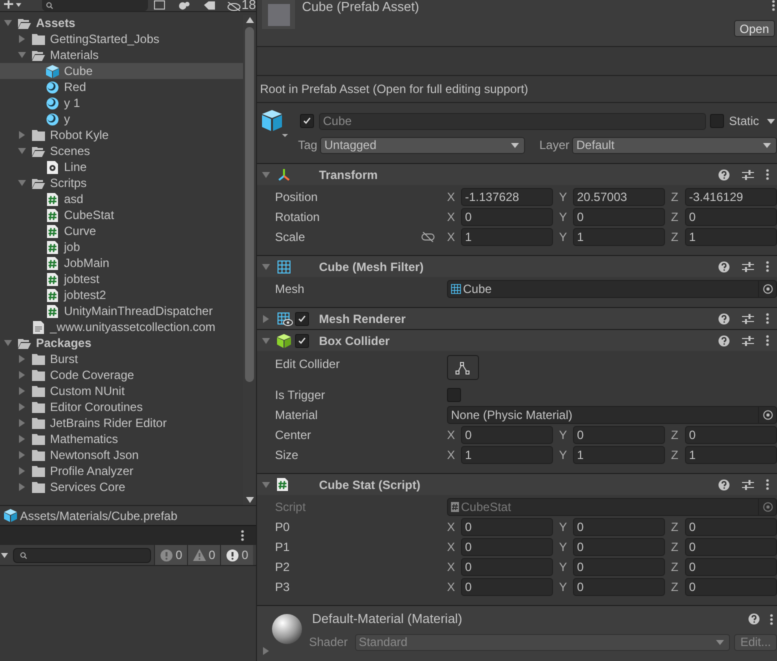  I want to click on static-checkbox, so click(717, 121).